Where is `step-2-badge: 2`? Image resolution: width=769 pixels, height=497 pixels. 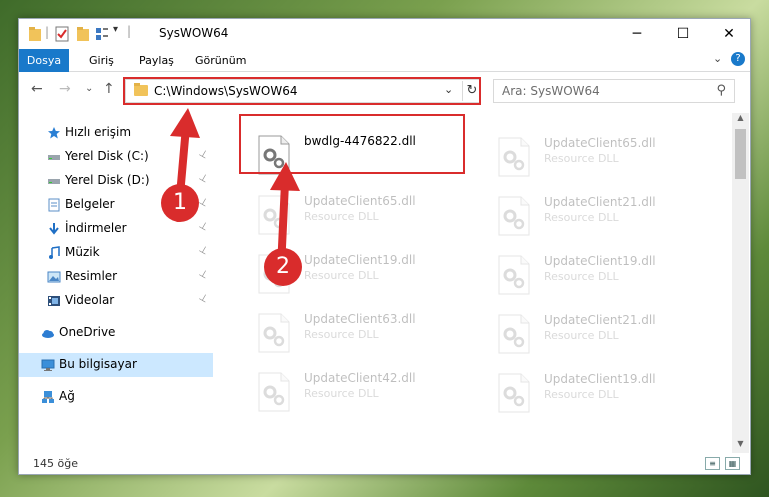
step-2-badge: 2 is located at coordinates (283, 267).